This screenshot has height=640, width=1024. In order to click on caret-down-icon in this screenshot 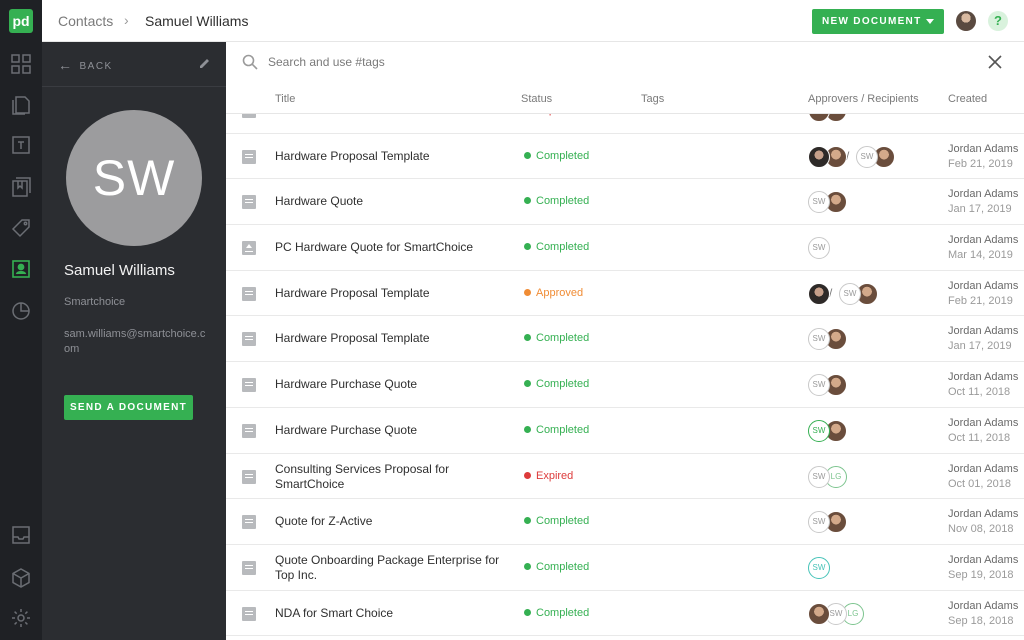, I will do `click(930, 21)`.